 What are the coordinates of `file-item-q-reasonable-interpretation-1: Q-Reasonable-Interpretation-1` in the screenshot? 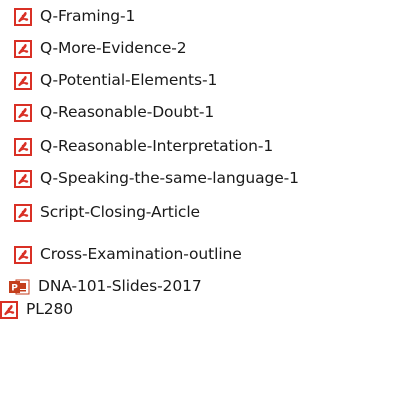 It's located at (143, 147).